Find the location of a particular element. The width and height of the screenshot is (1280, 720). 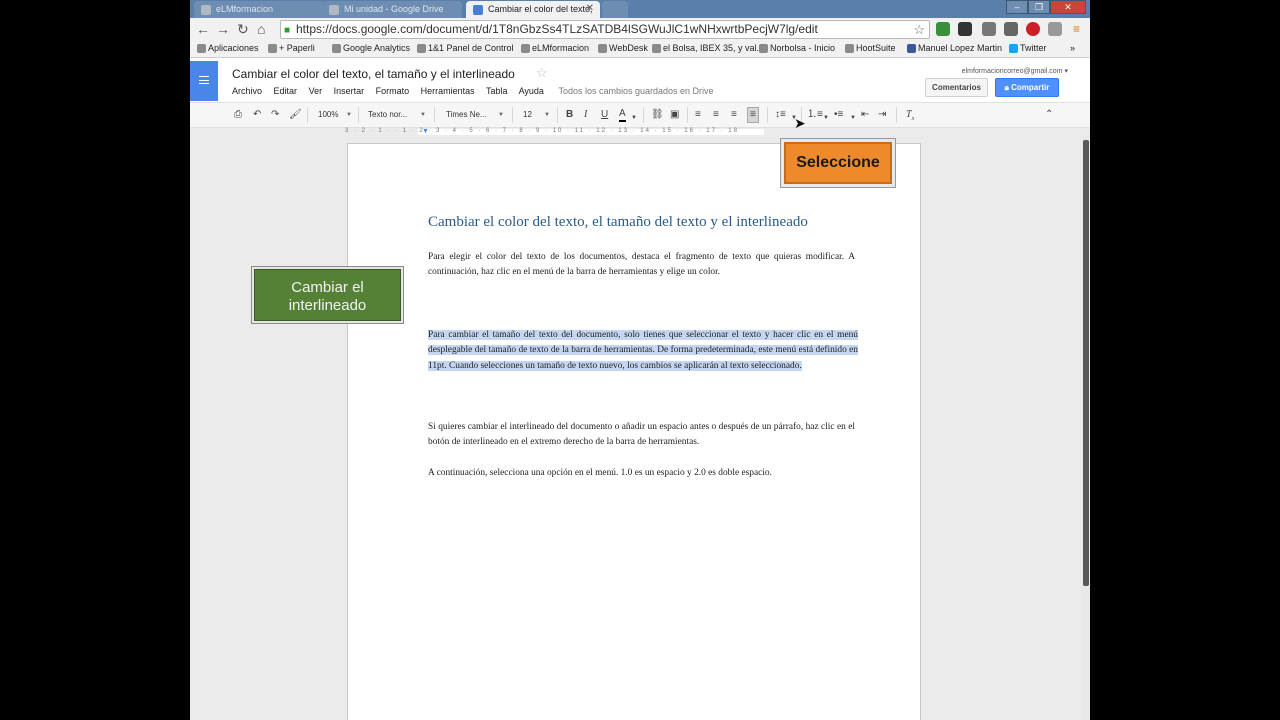

redo-icon: ↷ is located at coordinates (275, 115).